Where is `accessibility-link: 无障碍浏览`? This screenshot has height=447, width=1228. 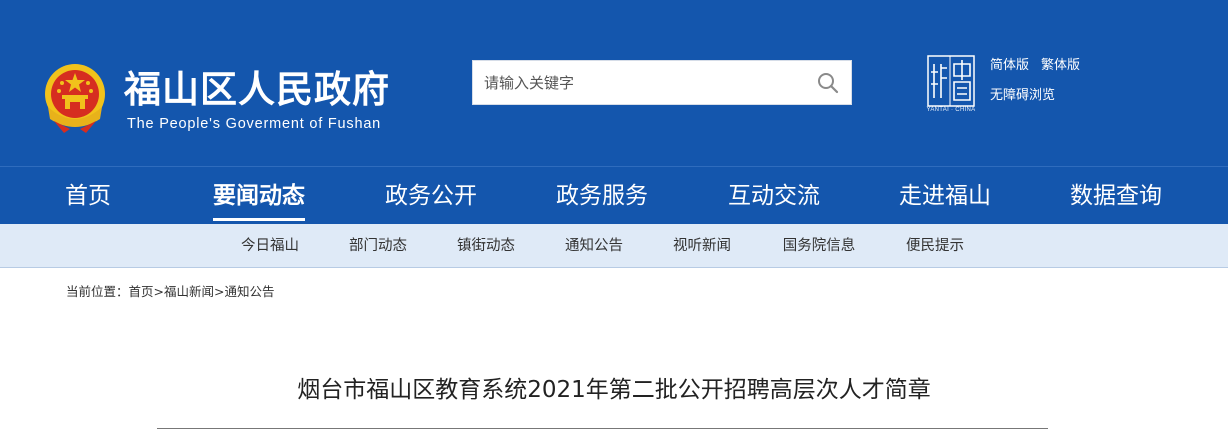
accessibility-link: 无障碍浏览 is located at coordinates (1022, 93).